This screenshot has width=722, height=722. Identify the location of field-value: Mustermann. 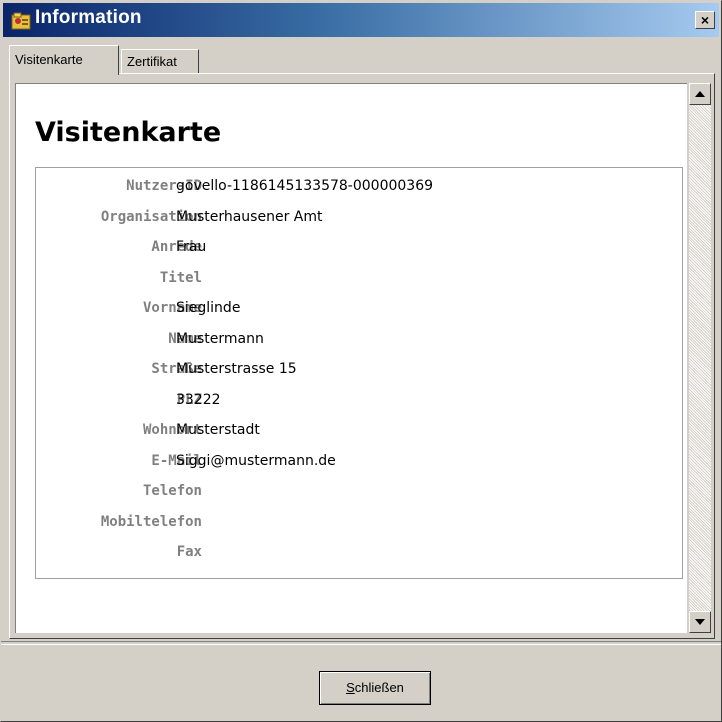
(220, 338).